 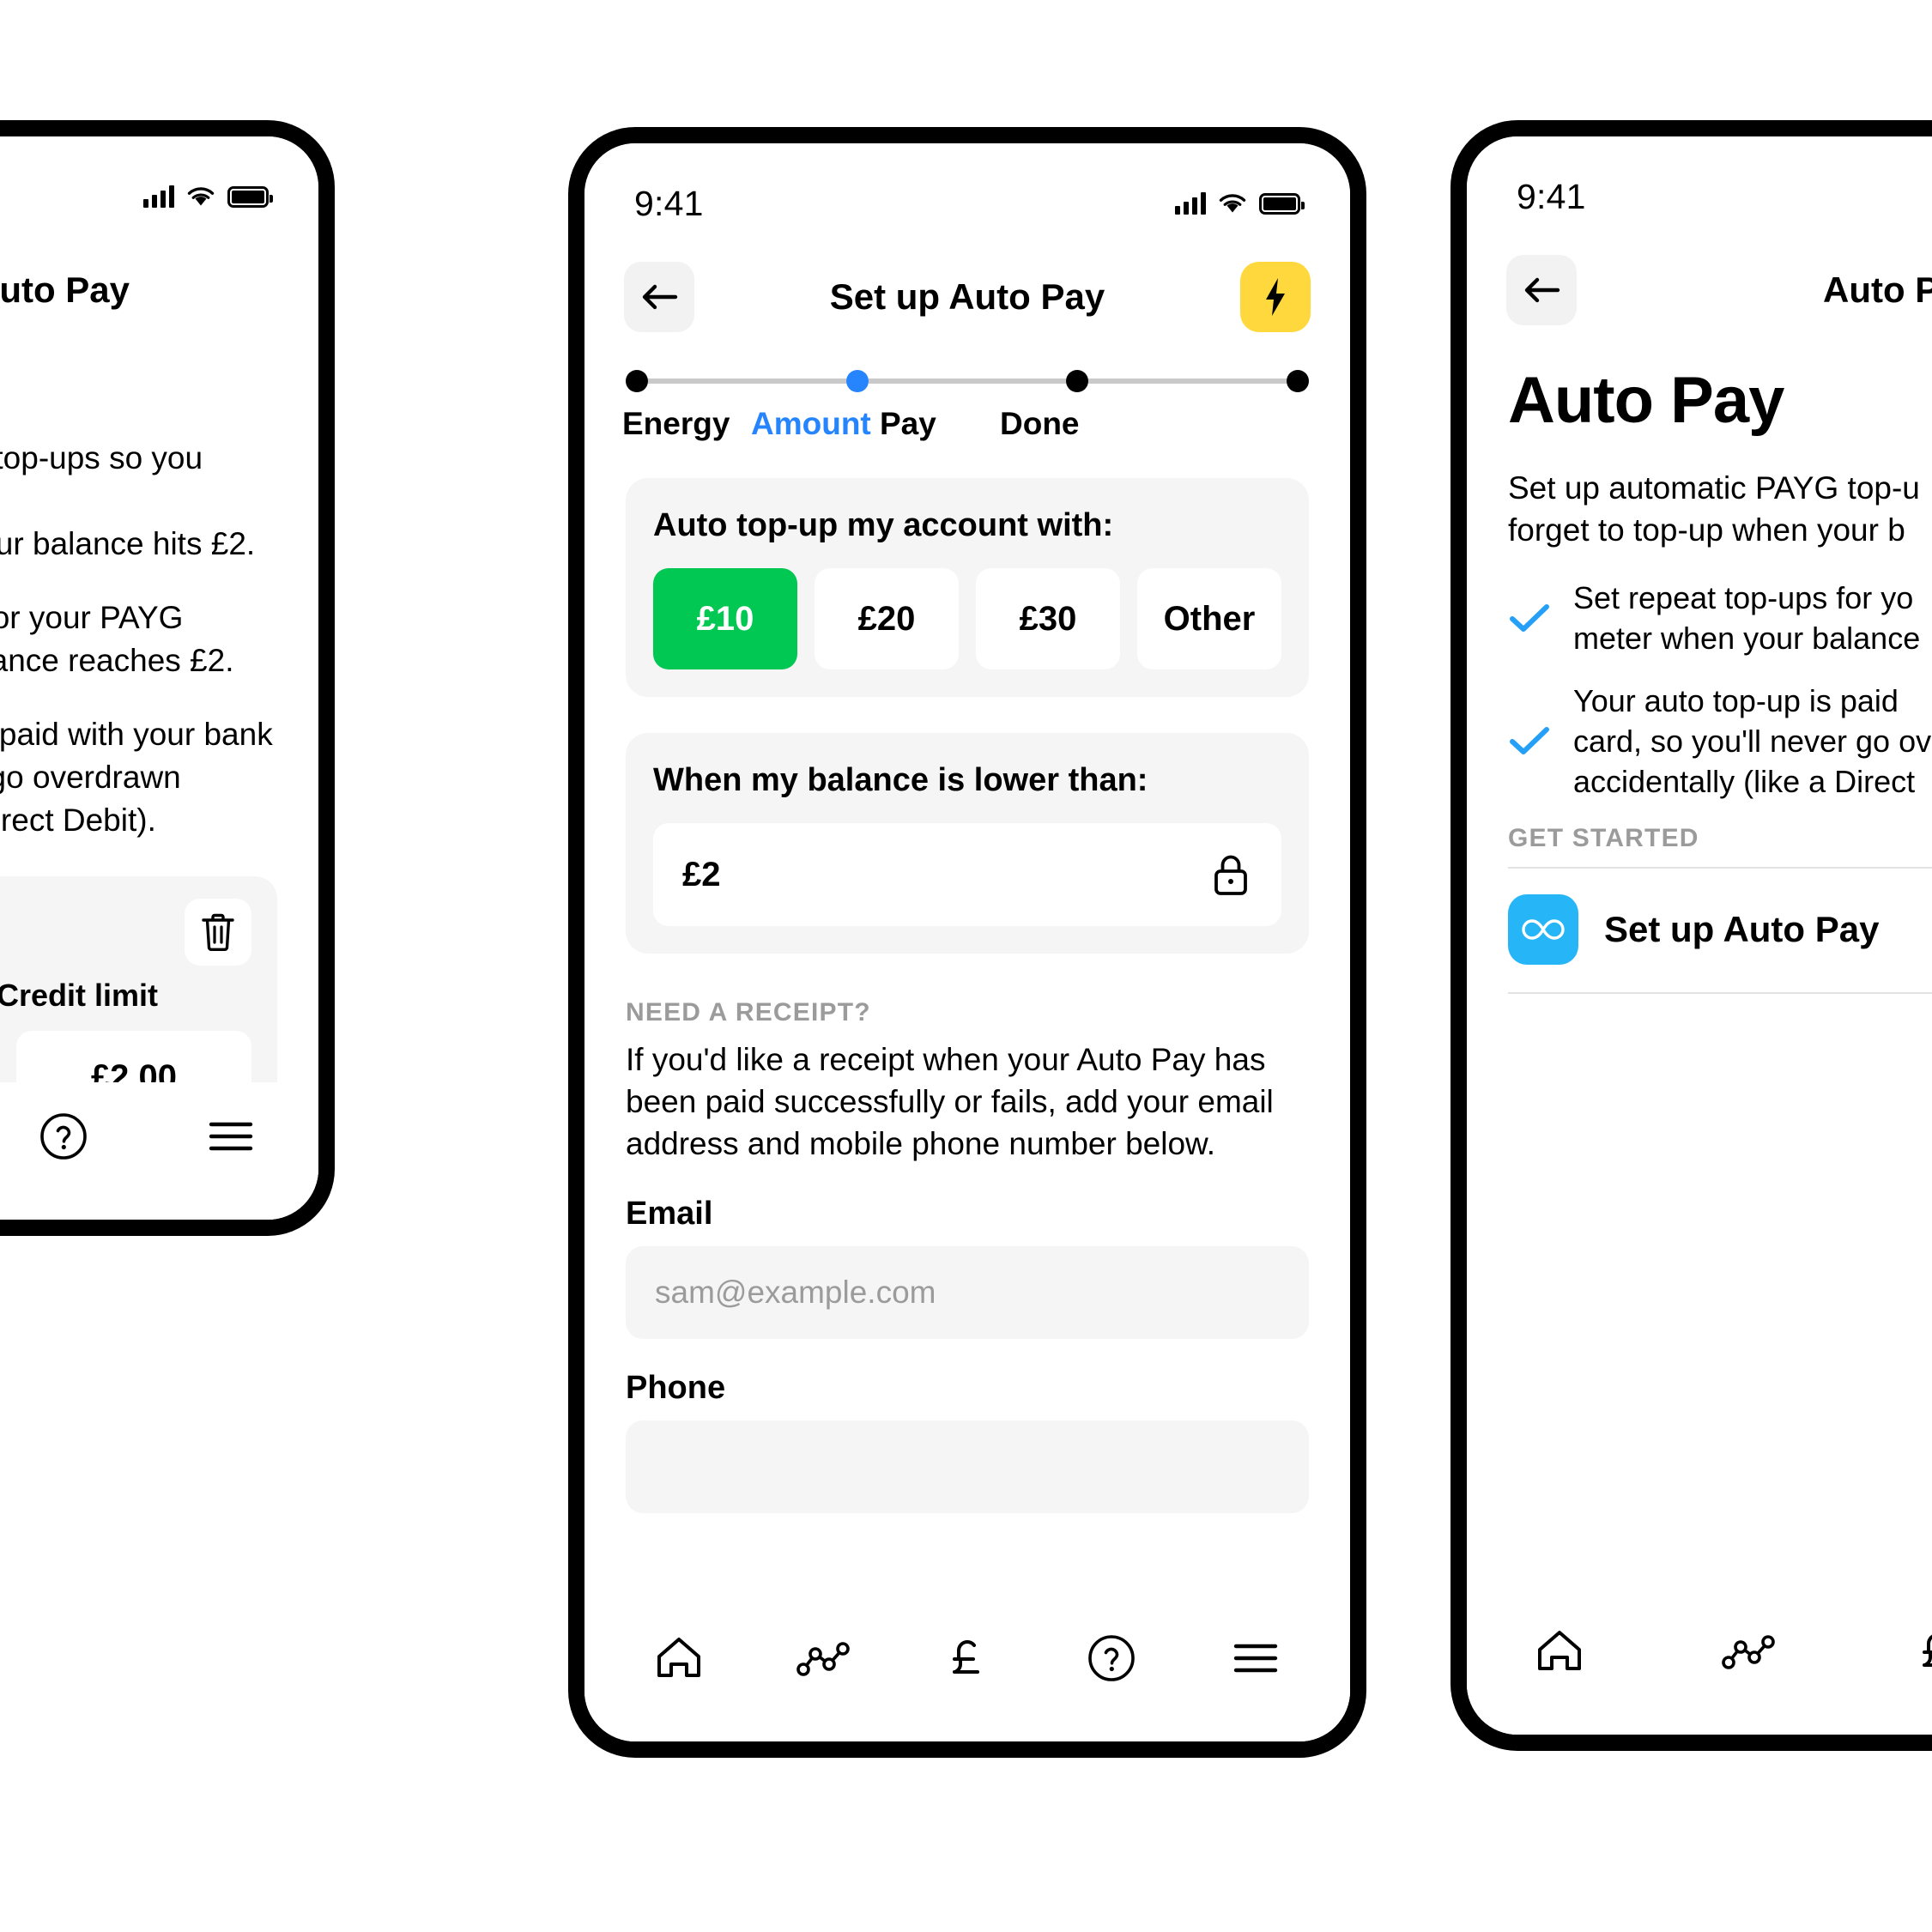 I want to click on menu-icon, so click(x=231, y=1137).